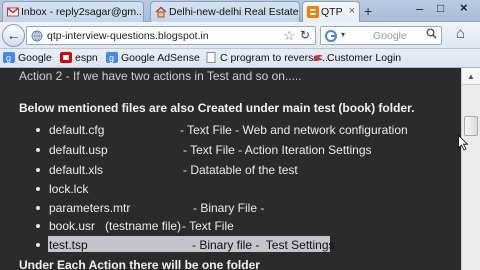 The image size is (480, 270). Describe the element at coordinates (471, 76) in the screenshot. I see `scroll-up-button: ▲` at that location.